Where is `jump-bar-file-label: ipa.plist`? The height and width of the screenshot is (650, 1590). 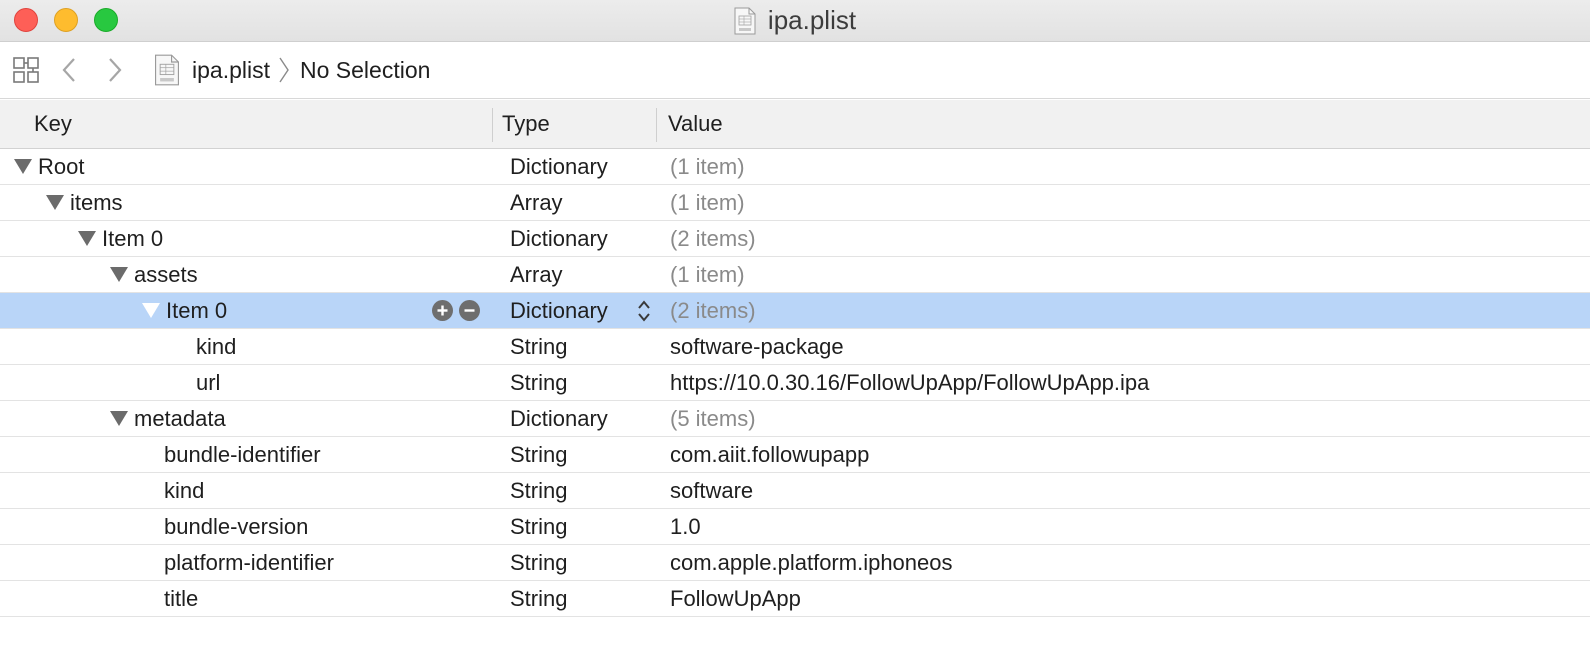 jump-bar-file-label: ipa.plist is located at coordinates (231, 70).